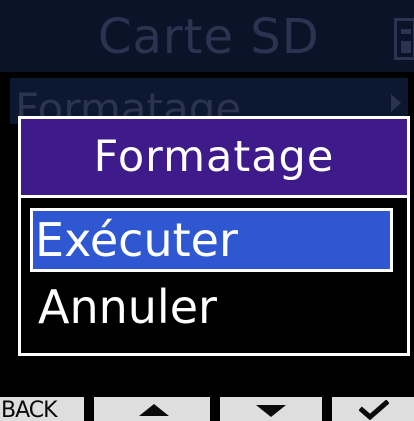  Describe the element at coordinates (127, 307) in the screenshot. I see `cancel-option-label: Annuler` at that location.